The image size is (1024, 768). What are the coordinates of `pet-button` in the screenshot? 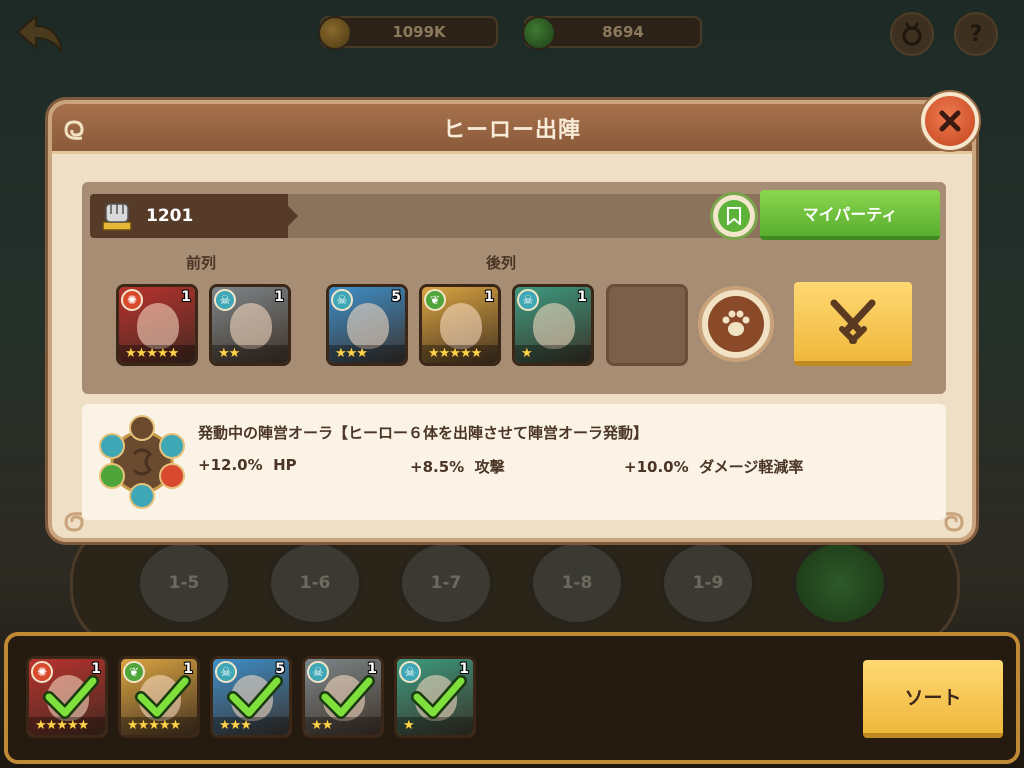 It's located at (736, 324).